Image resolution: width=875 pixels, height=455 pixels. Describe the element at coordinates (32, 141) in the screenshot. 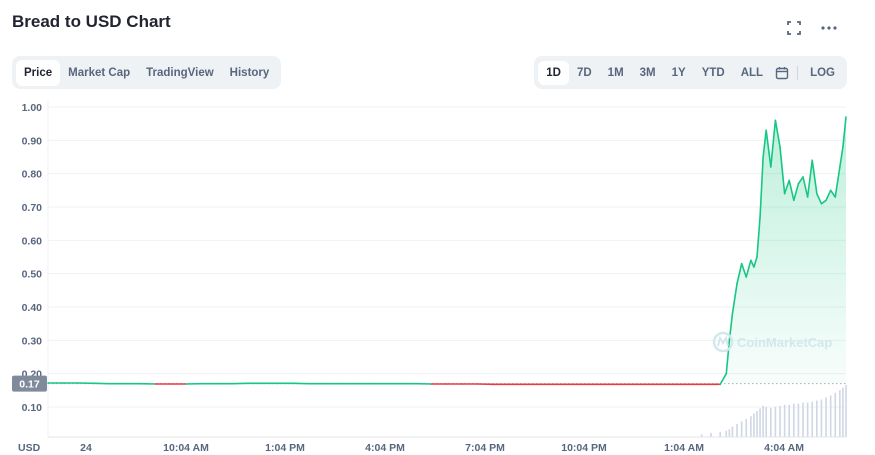

I see `y-tick-label: 0.90` at that location.